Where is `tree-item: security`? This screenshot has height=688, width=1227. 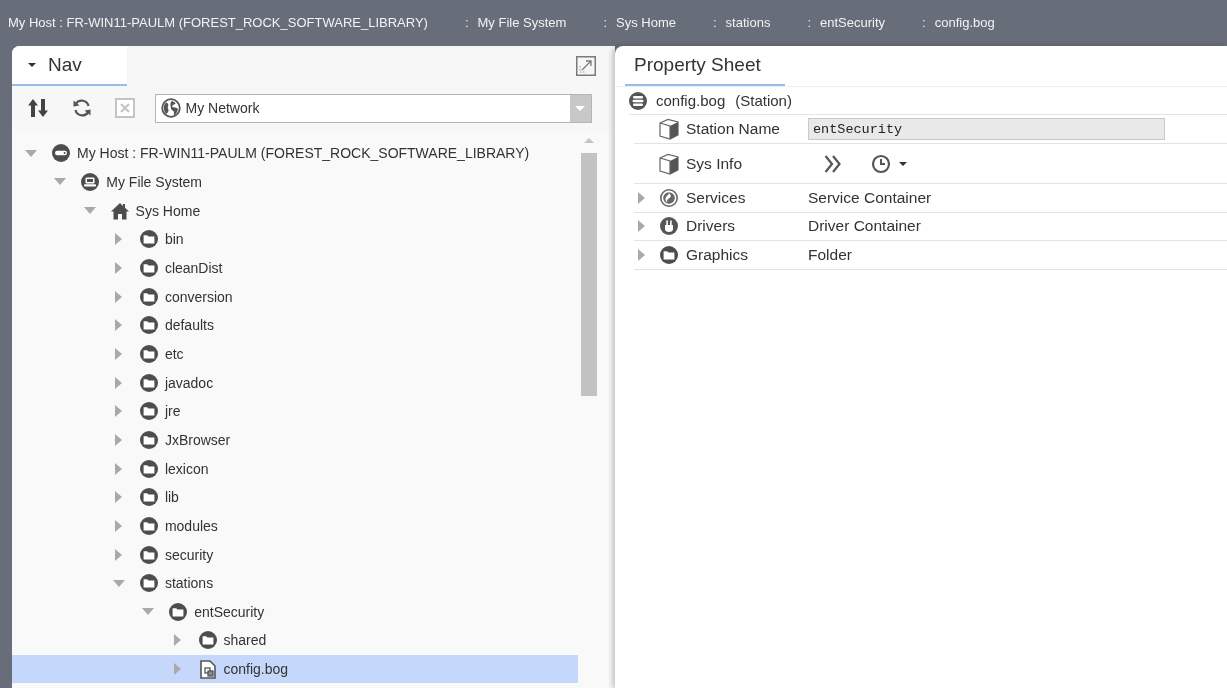
tree-item: security is located at coordinates (295, 554).